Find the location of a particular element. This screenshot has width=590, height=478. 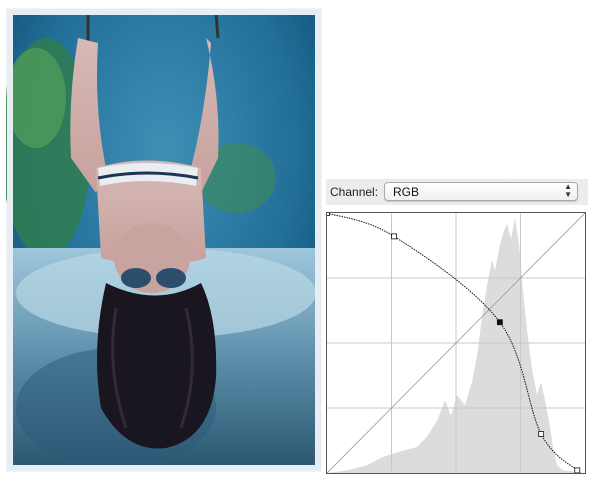

channel-dropdown: RGB ▲ ▼ is located at coordinates (481, 191).